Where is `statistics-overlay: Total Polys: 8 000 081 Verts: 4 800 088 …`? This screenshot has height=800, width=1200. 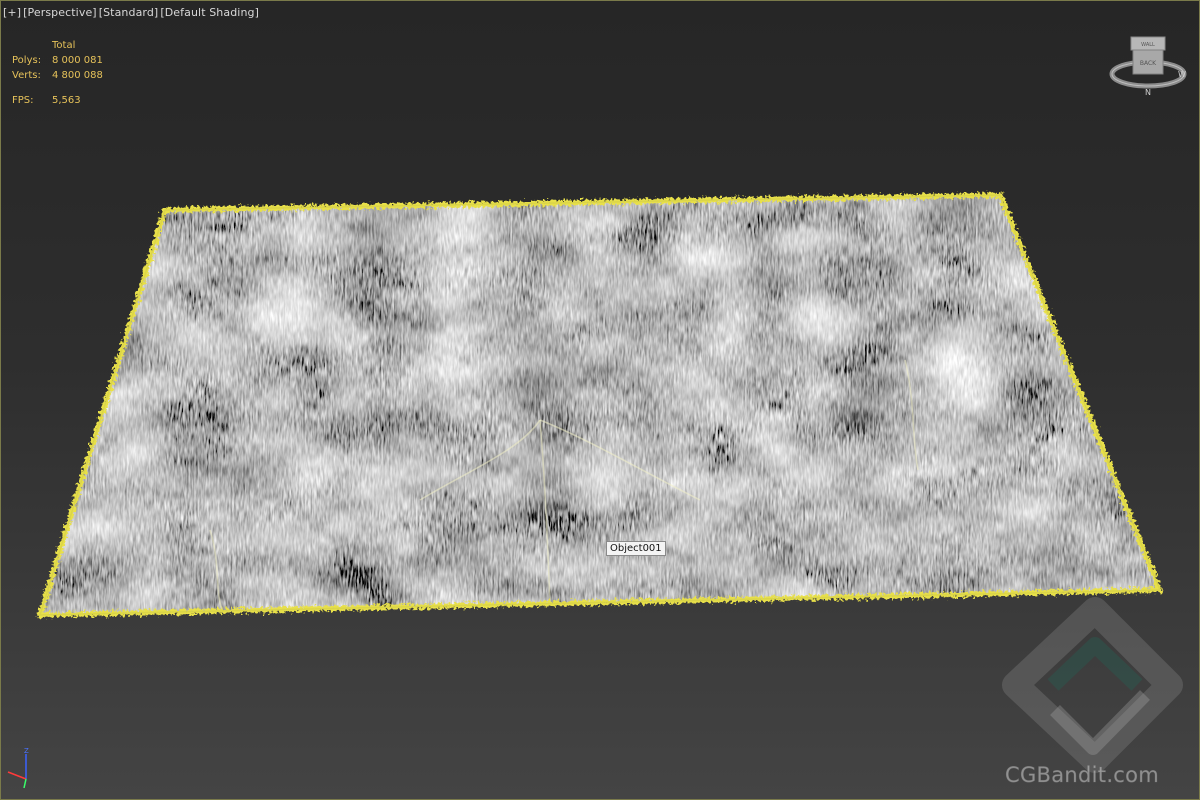
statistics-overlay: Total Polys: 8 000 081 Verts: 4 800 088 … is located at coordinates (57, 73).